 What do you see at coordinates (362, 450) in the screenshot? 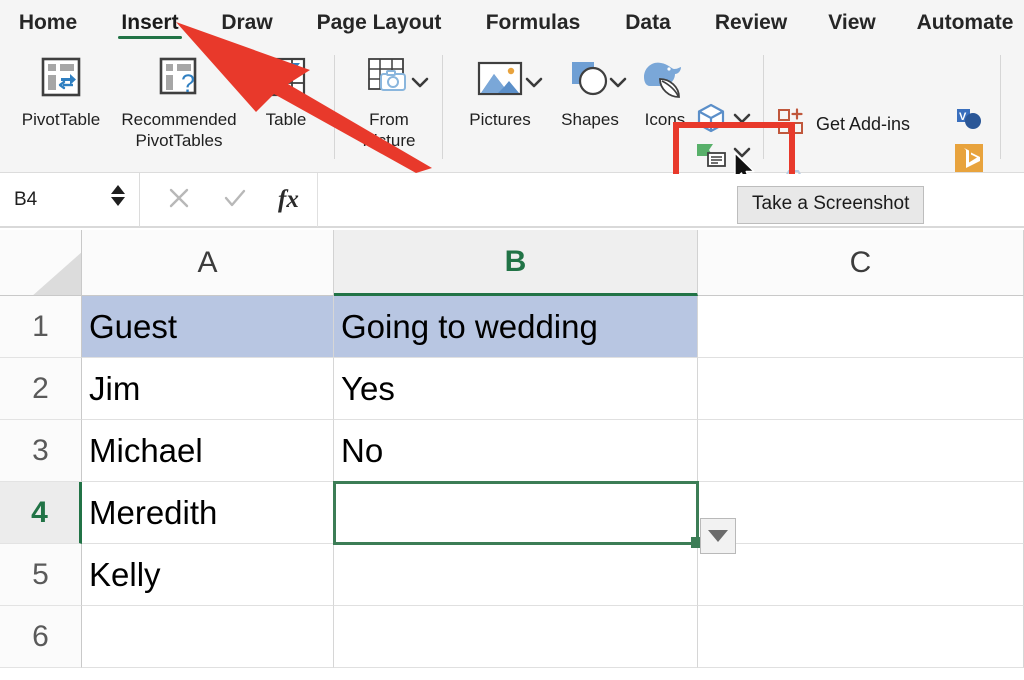
I see `cell-b3-text: No` at bounding box center [362, 450].